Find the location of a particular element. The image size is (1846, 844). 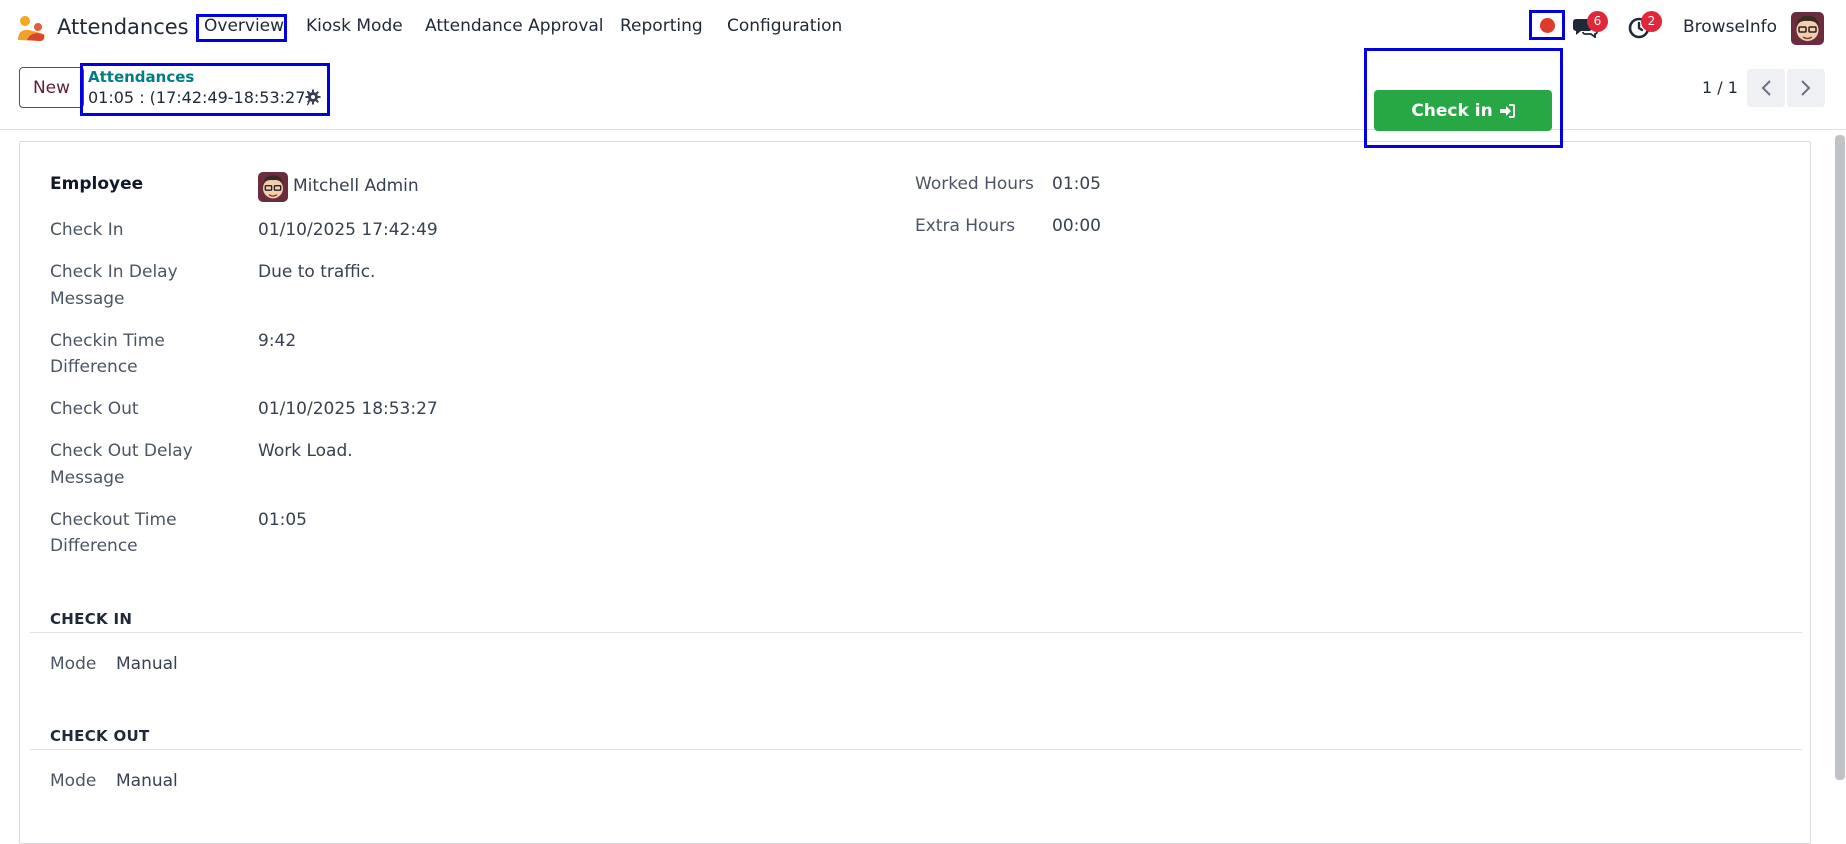

check-in-label: Check In is located at coordinates (87, 230).